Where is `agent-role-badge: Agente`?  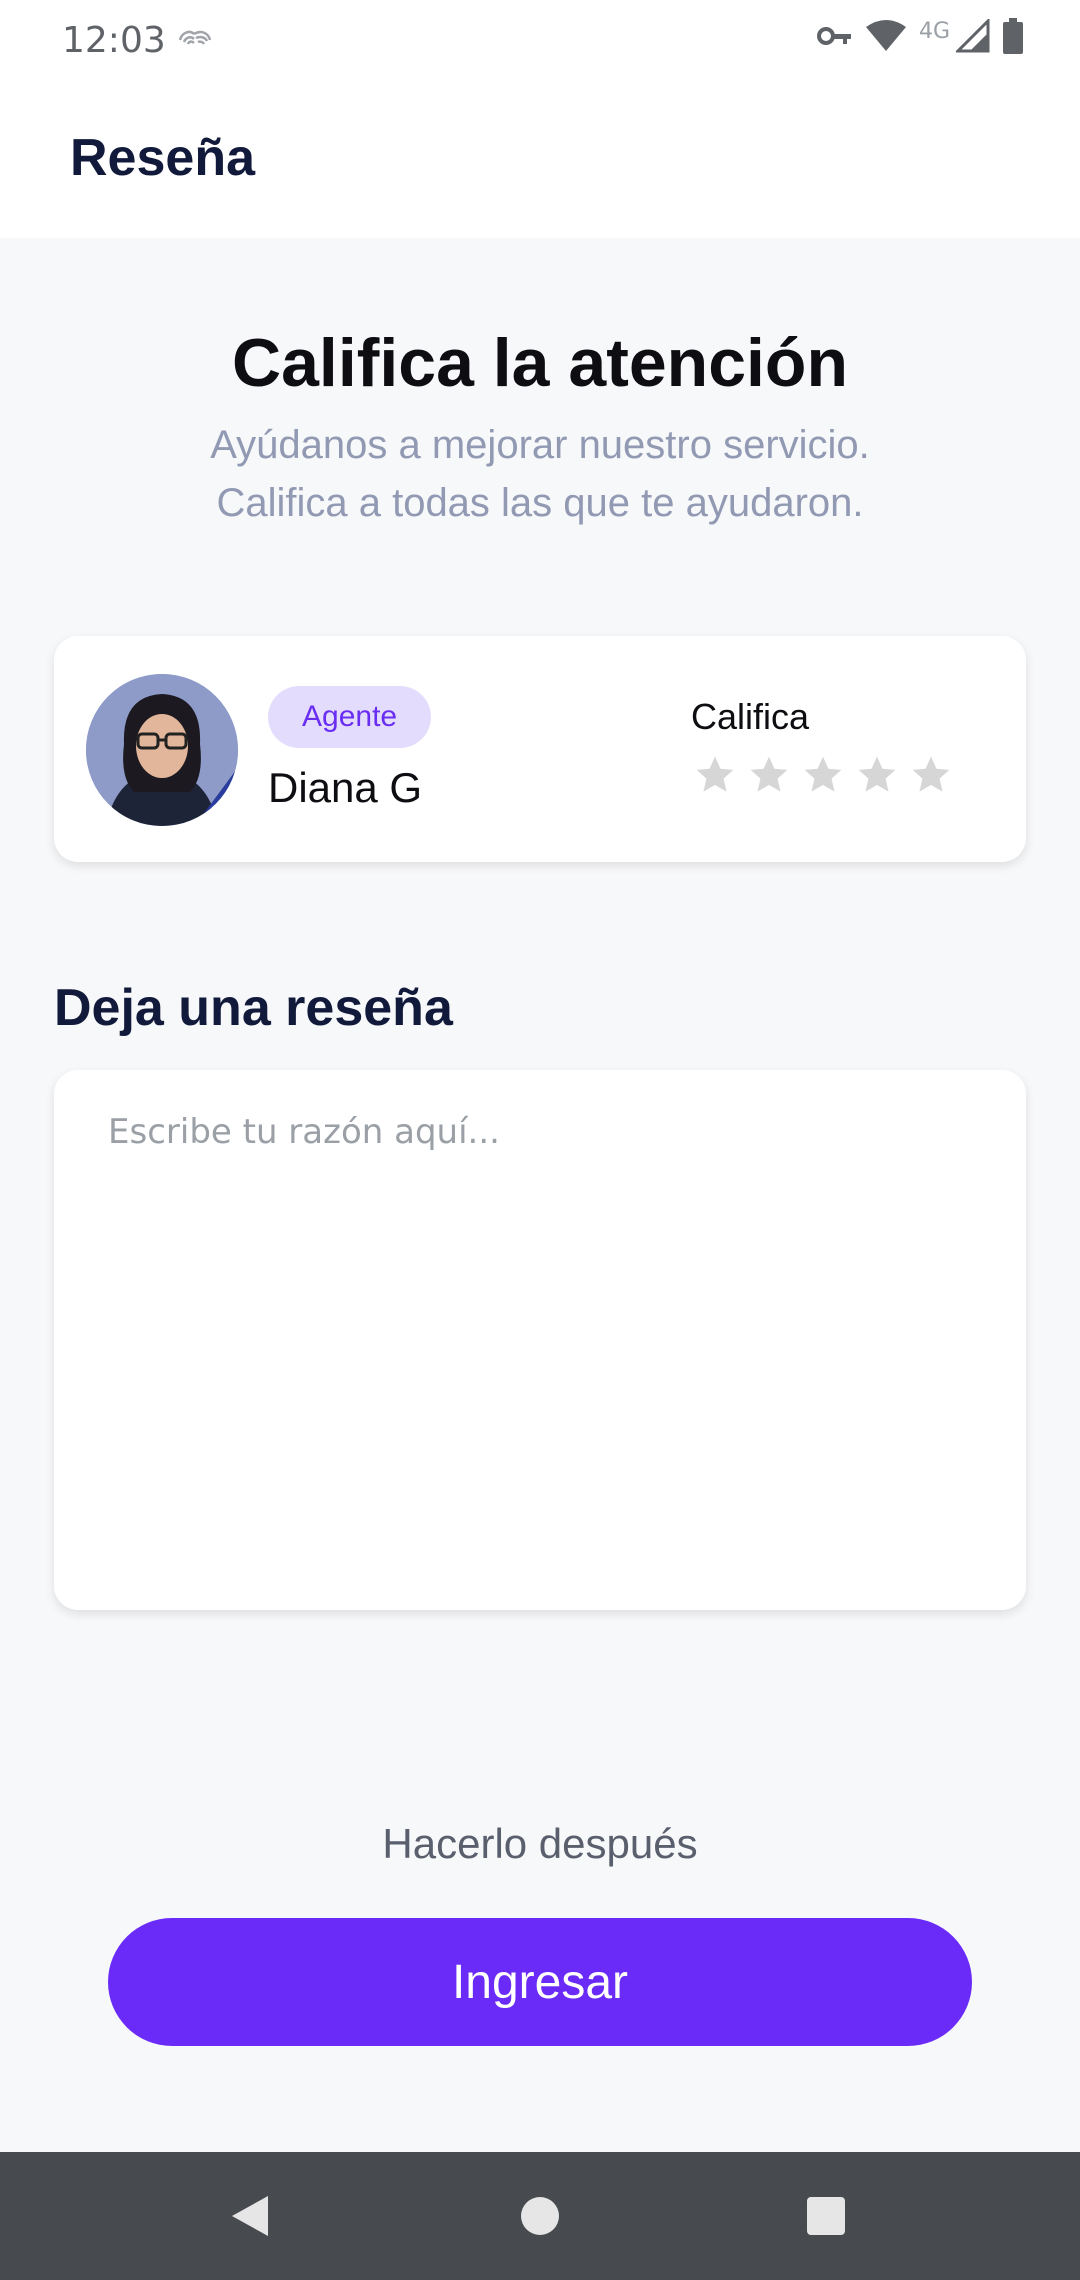 agent-role-badge: Agente is located at coordinates (350, 717).